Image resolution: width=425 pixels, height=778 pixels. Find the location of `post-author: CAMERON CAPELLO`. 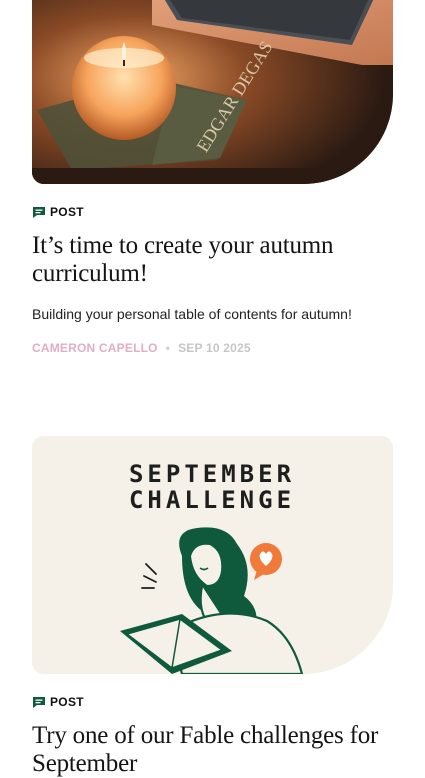

post-author: CAMERON CAPELLO is located at coordinates (95, 348).